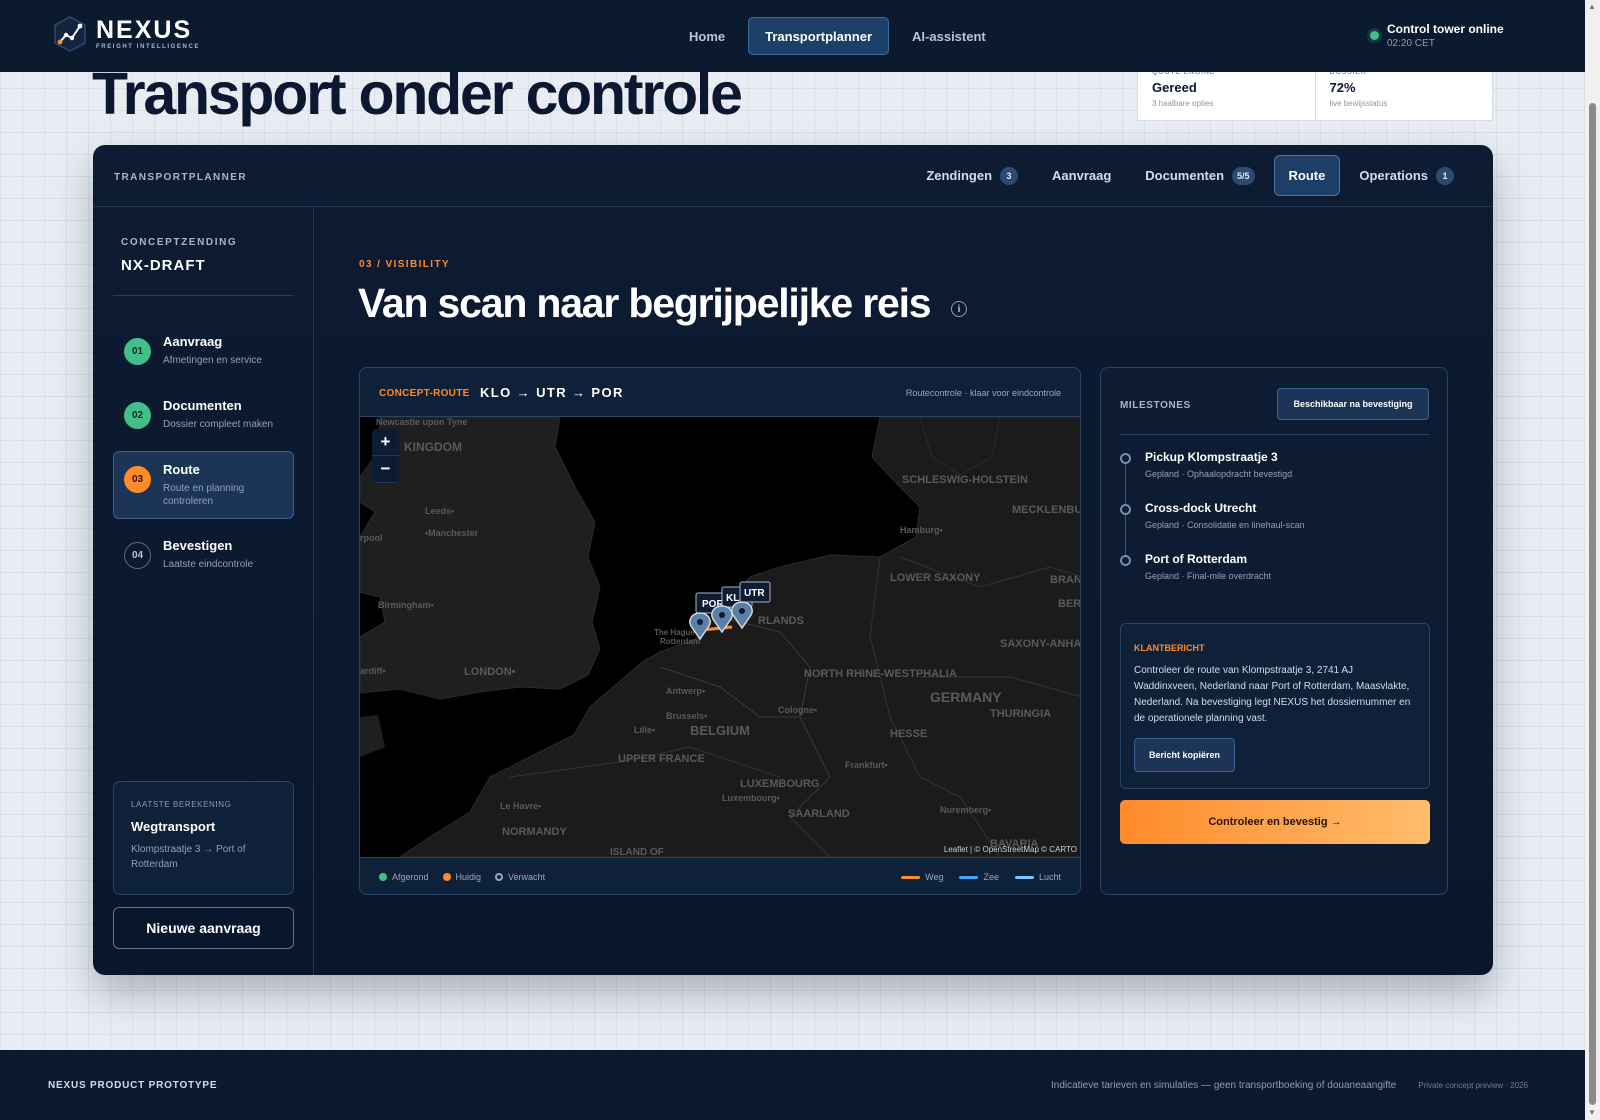  Describe the element at coordinates (385, 469) in the screenshot. I see `zoom-out-button: −` at that location.